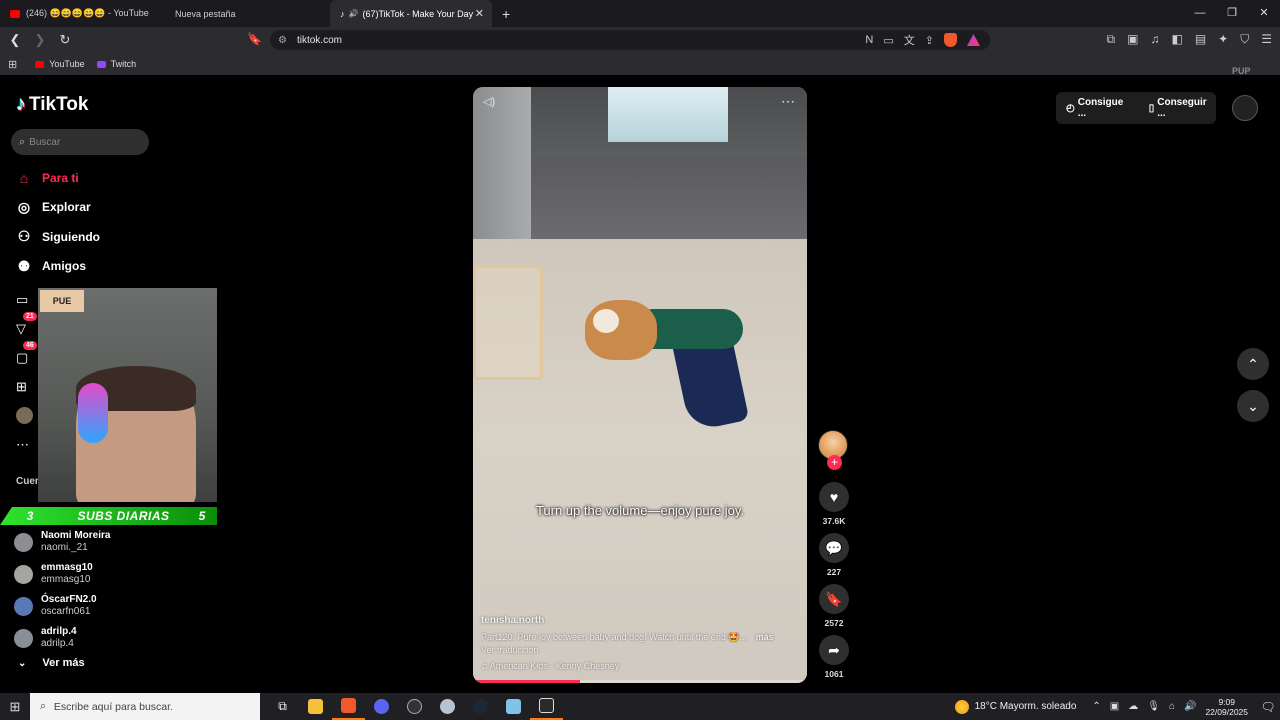 Image resolution: width=1280 pixels, height=720 pixels. I want to click on speaker-icon: 🔊, so click(354, 13).